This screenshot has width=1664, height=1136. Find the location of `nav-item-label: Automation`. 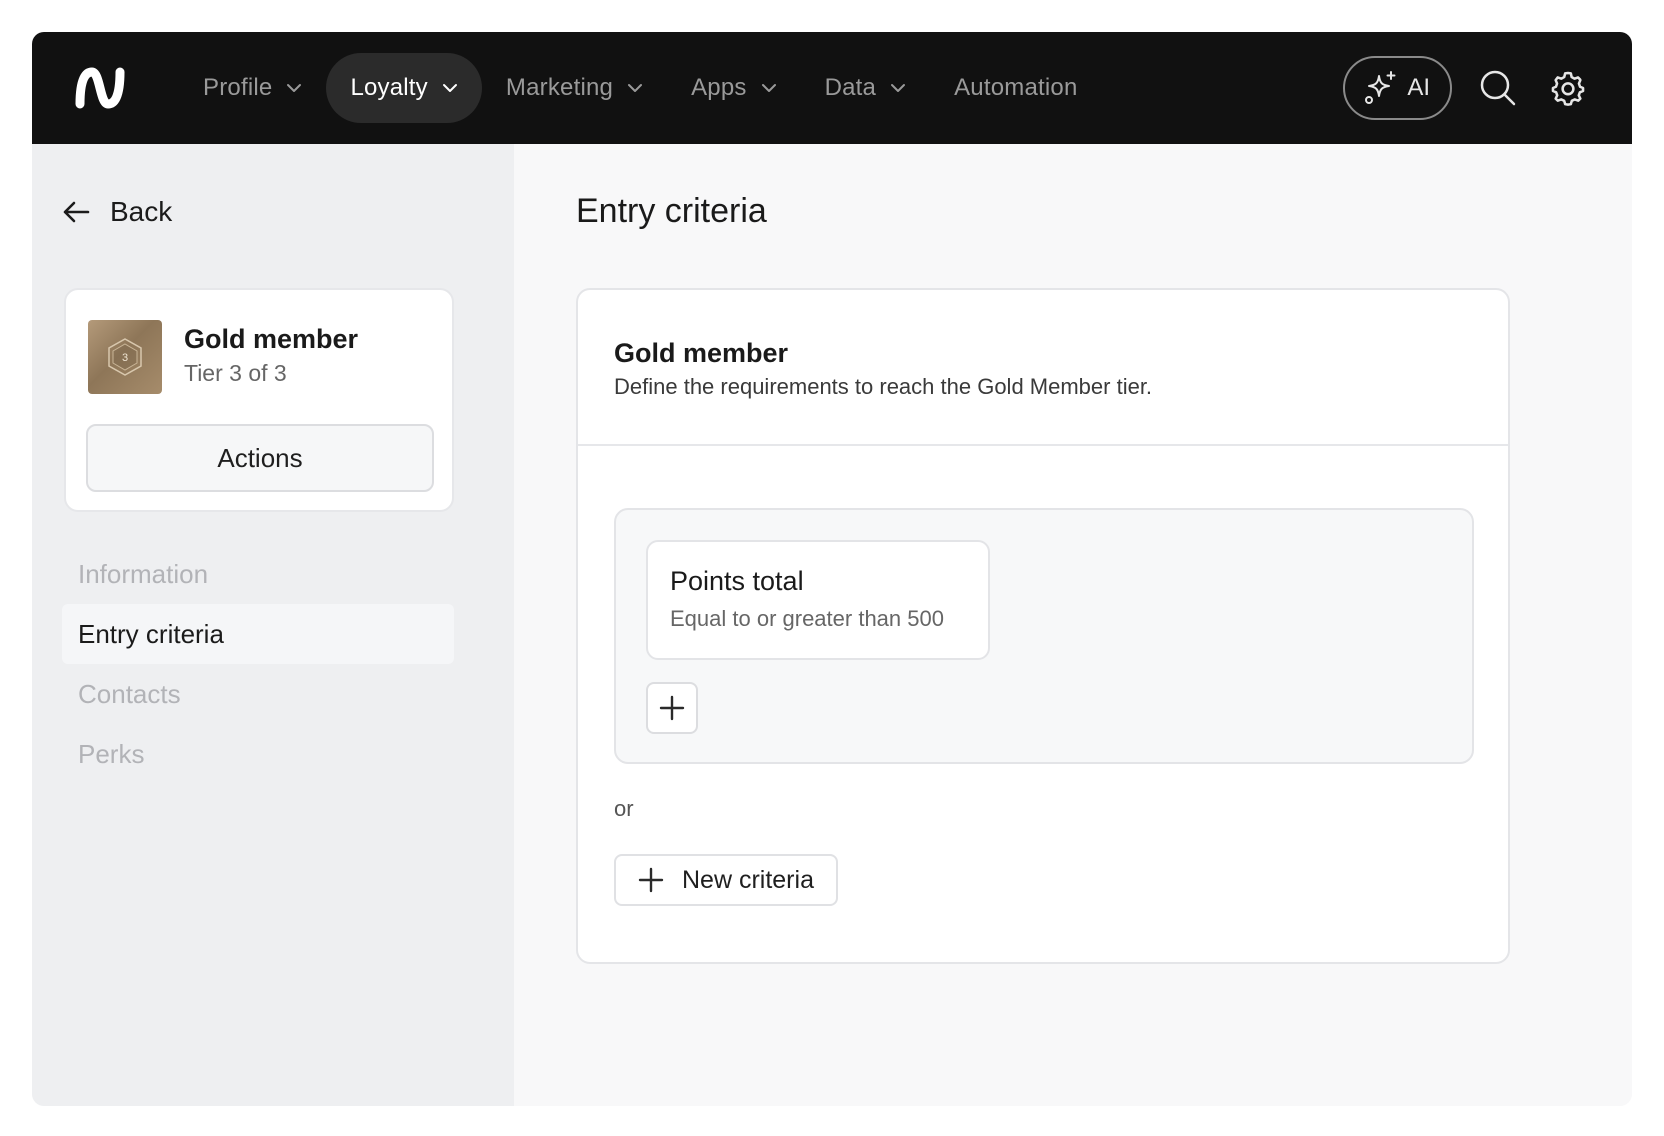

nav-item-label: Automation is located at coordinates (1016, 87).